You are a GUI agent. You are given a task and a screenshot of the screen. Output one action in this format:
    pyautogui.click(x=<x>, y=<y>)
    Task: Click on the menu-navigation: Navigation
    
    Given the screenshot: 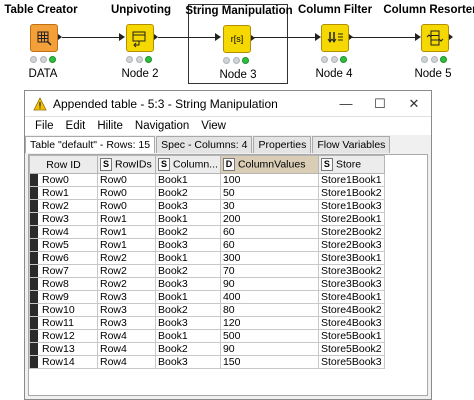 What is the action you would take?
    pyautogui.click(x=162, y=126)
    